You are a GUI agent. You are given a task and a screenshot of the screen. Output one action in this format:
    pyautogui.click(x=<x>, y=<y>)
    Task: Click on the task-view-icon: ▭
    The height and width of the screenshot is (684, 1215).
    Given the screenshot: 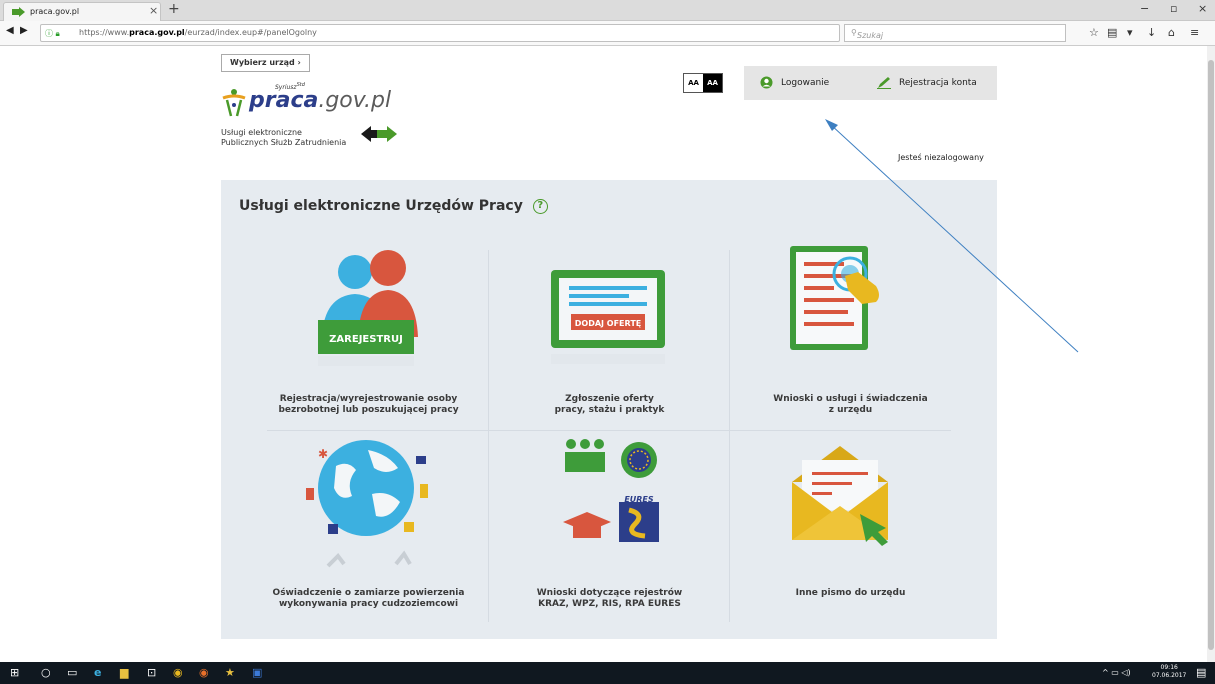 What is the action you would take?
    pyautogui.click(x=72, y=672)
    